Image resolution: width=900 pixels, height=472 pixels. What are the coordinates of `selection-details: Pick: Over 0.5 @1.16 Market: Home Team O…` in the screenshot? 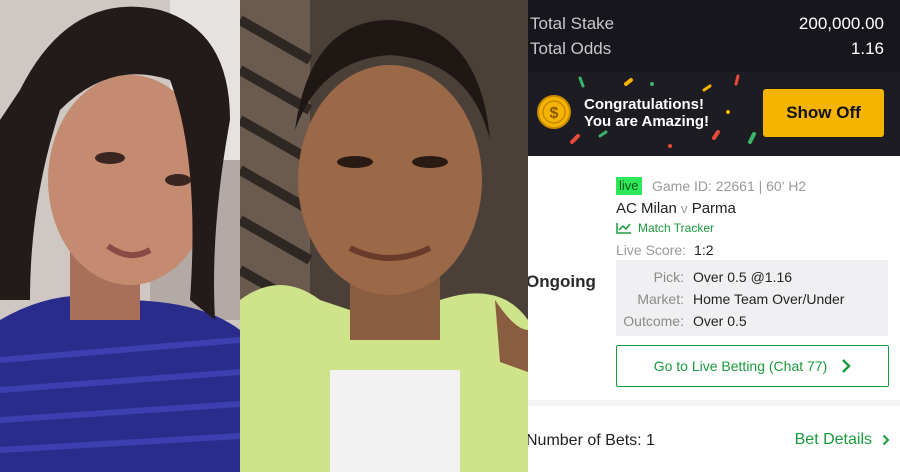 It's located at (752, 298).